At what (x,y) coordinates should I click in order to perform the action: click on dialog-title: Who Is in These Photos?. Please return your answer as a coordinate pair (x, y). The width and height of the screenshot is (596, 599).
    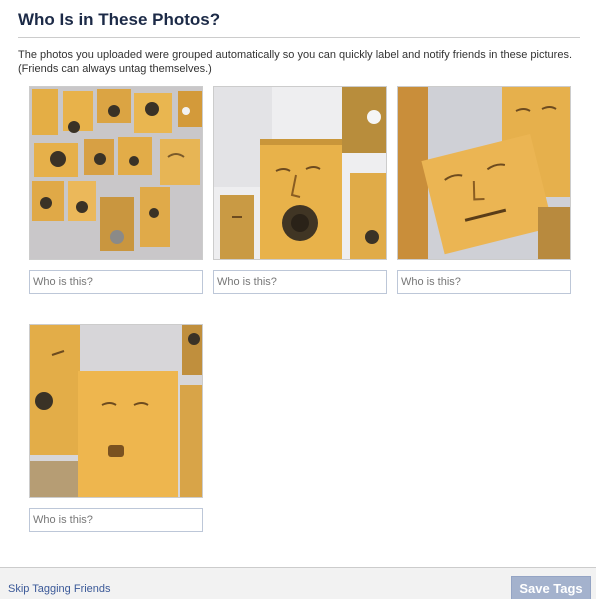
    Looking at the image, I should click on (119, 19).